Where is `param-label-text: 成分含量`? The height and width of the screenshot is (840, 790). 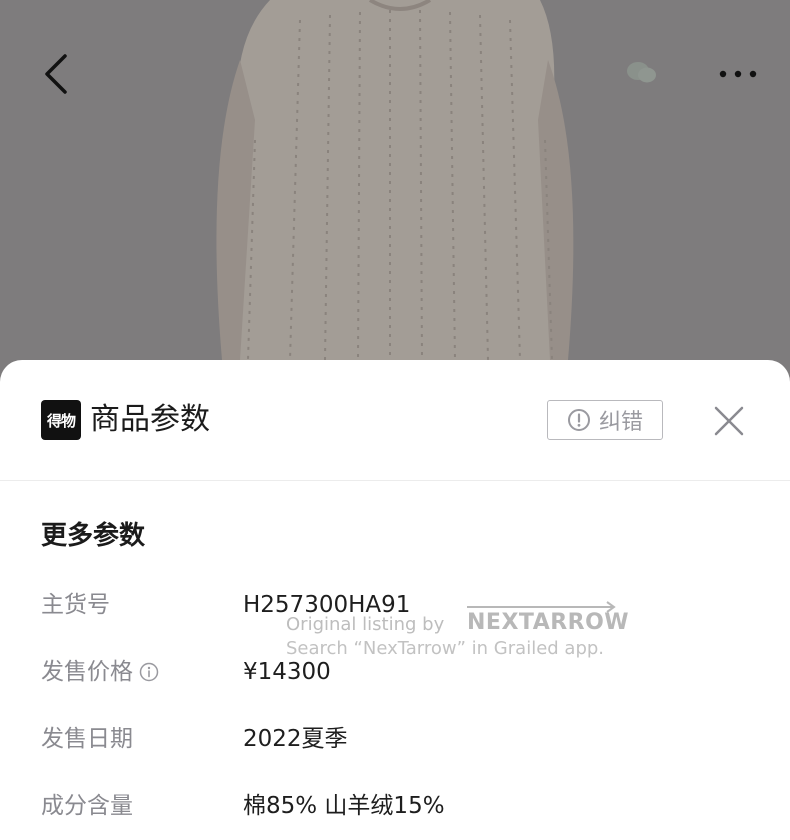
param-label-text: 成分含量 is located at coordinates (87, 806).